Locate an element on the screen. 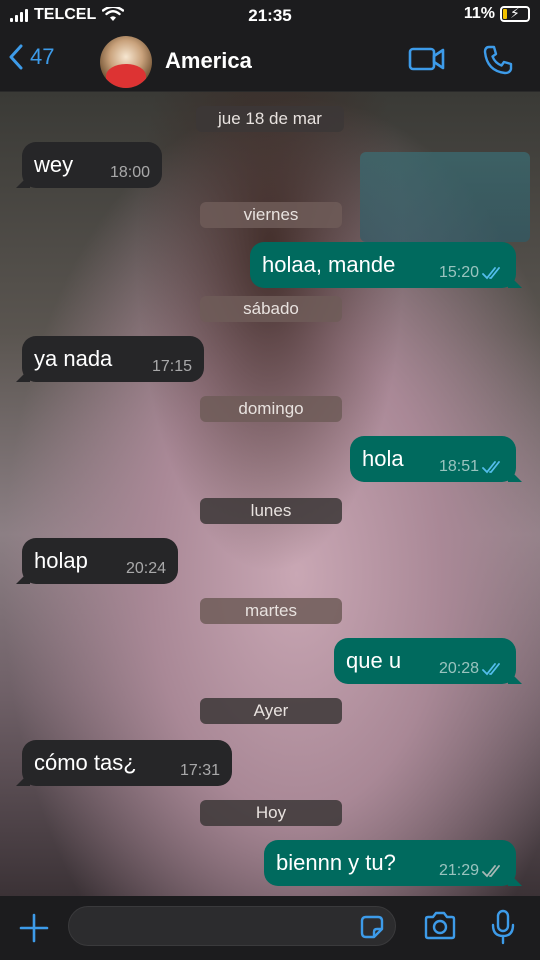  message-text: biennn y tu? is located at coordinates (336, 862).